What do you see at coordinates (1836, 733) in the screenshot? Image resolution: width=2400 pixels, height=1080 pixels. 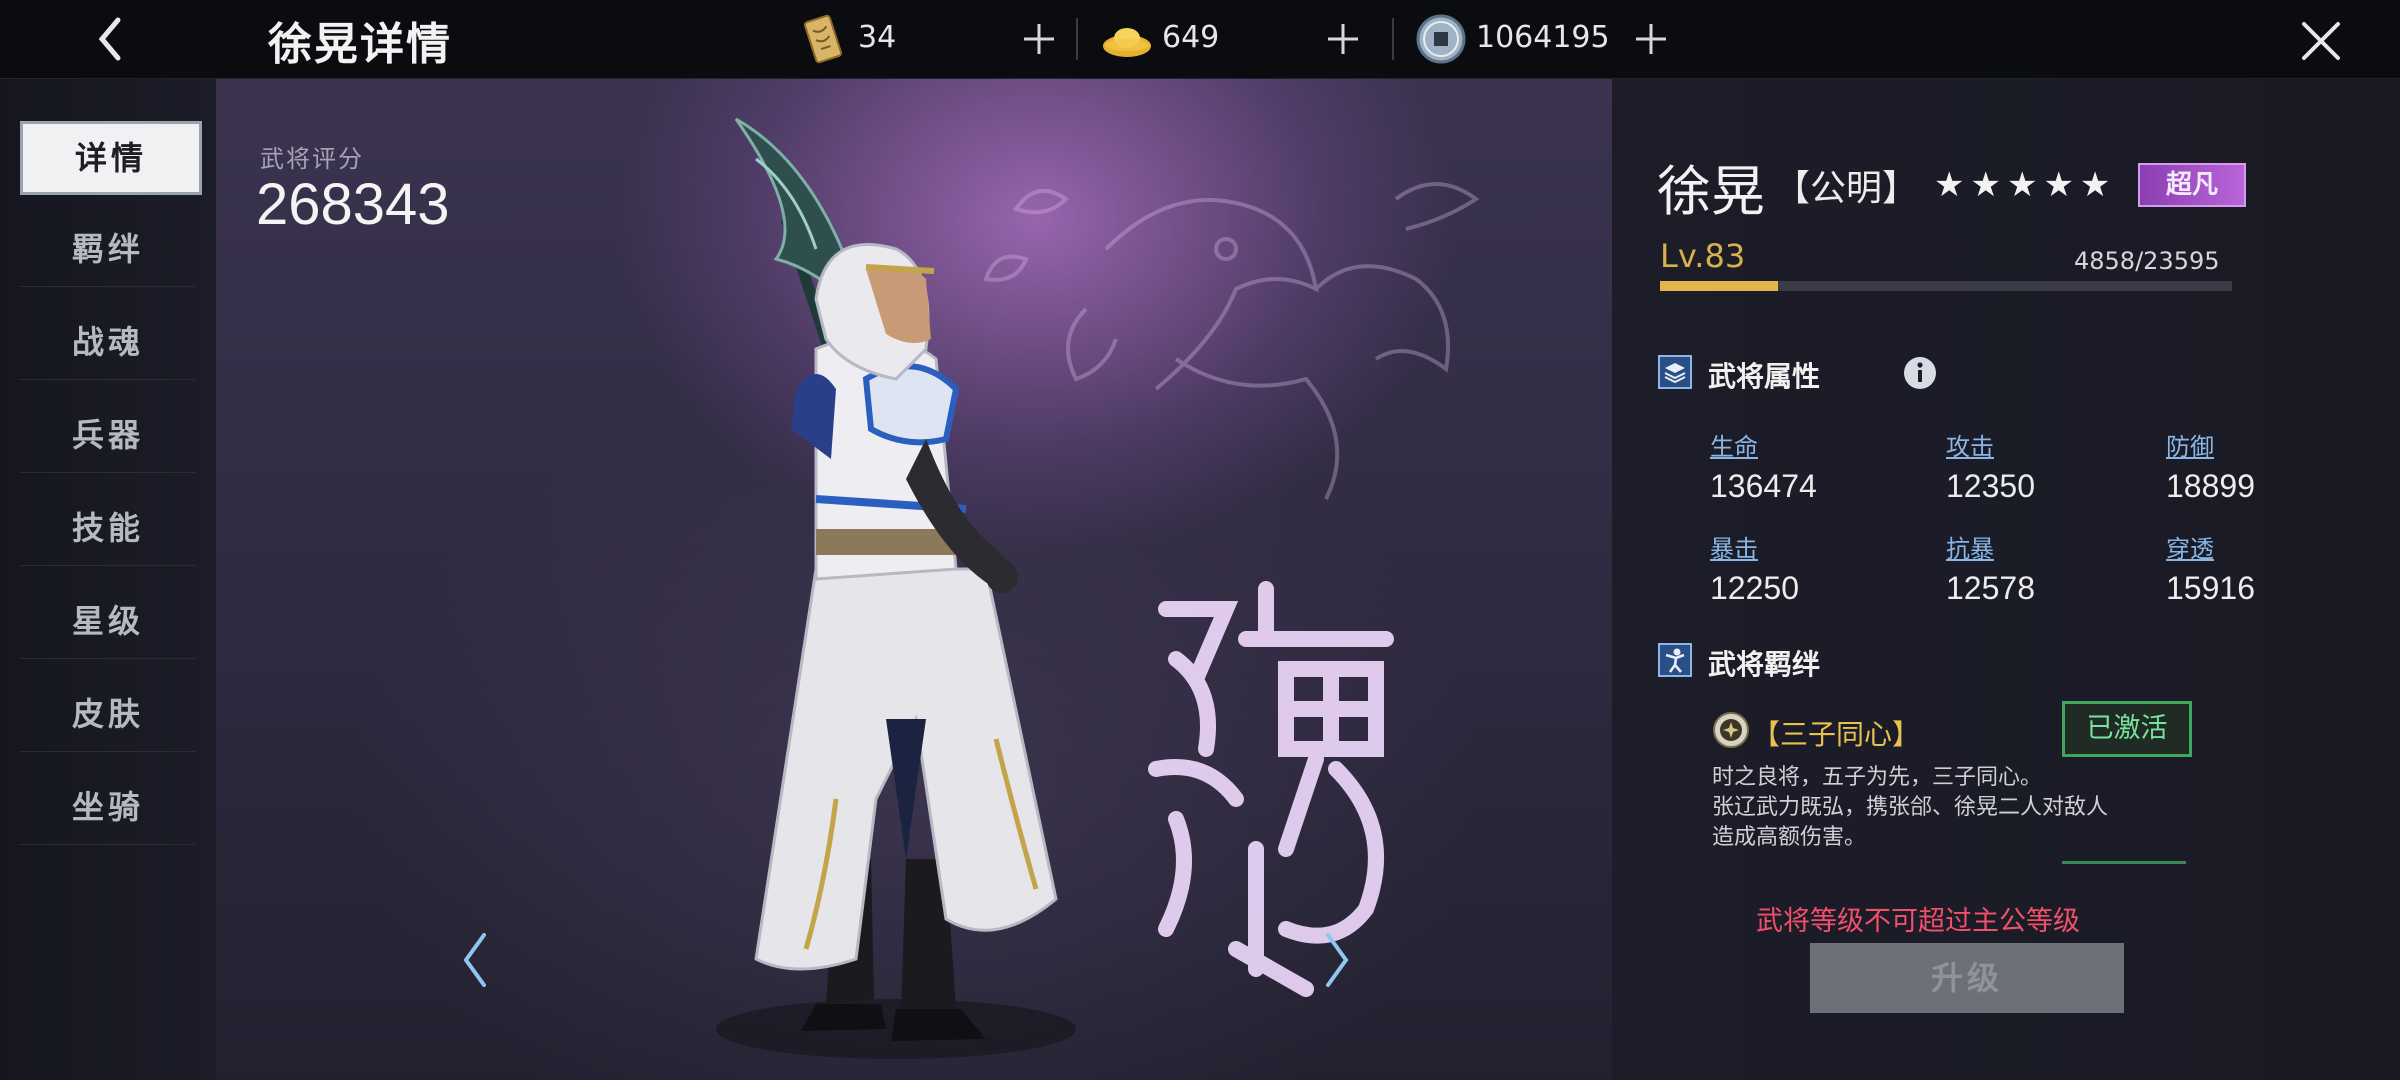 I see `bond-name: 【三子同心】` at bounding box center [1836, 733].